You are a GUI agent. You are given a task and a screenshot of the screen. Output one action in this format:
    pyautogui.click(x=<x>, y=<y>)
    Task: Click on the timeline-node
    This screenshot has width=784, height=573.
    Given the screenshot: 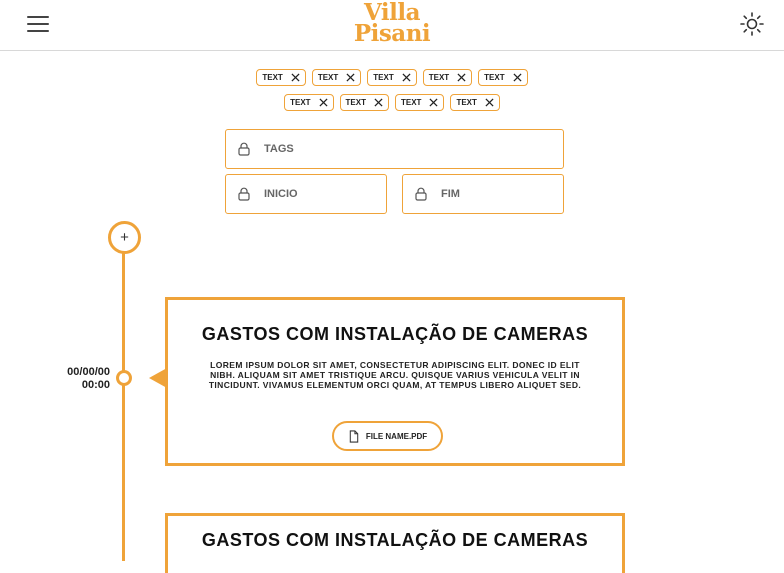 What is the action you would take?
    pyautogui.click(x=124, y=378)
    